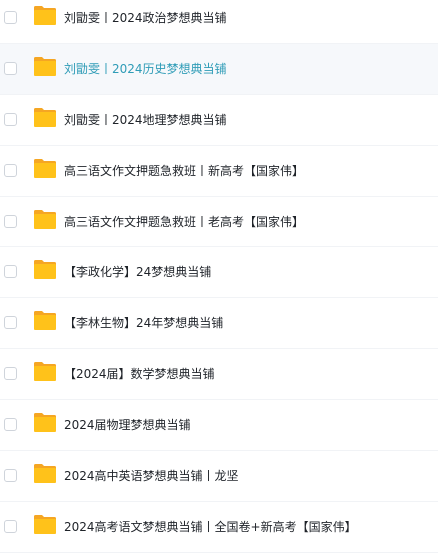  Describe the element at coordinates (143, 323) in the screenshot. I see `file-name: 【李林生物】24年梦想典当铺` at that location.